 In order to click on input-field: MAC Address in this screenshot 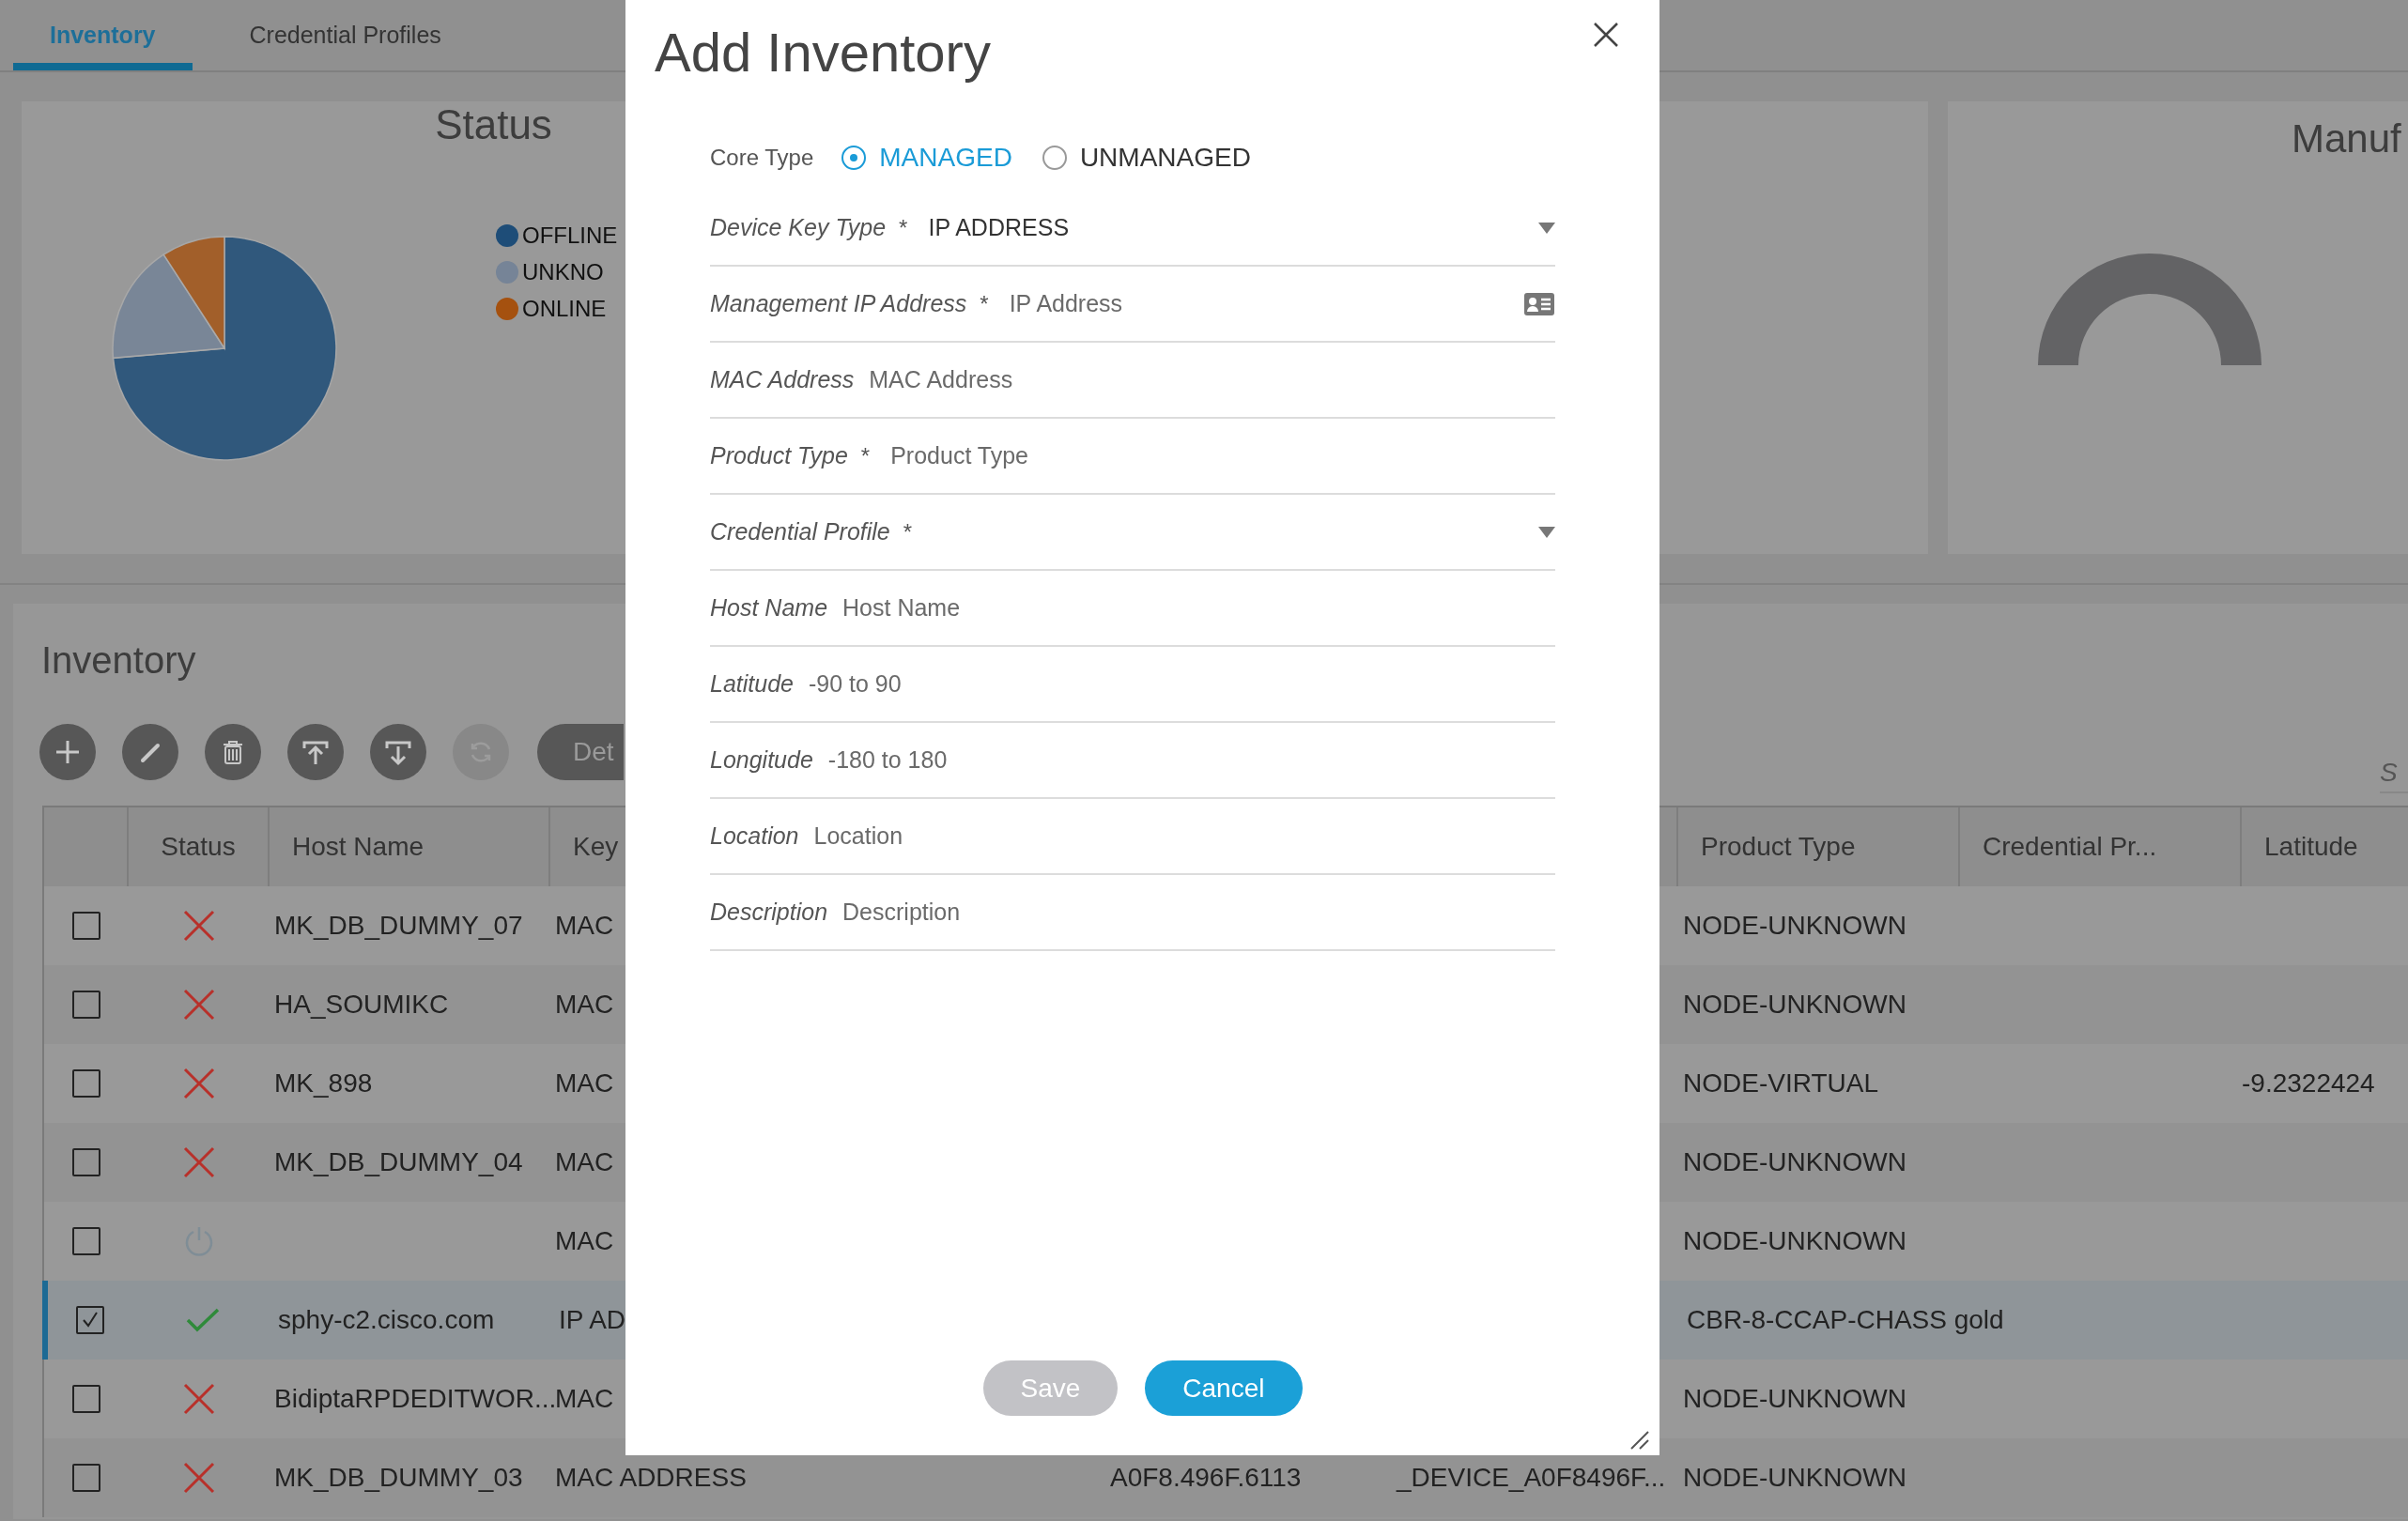, I will do `click(1212, 380)`.